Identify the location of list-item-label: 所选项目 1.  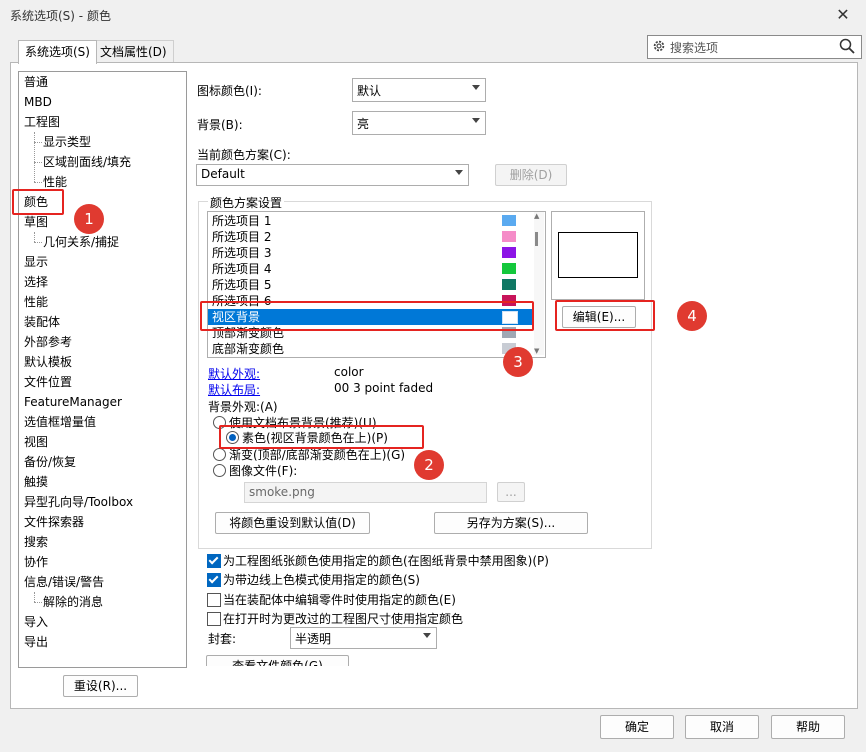
(242, 221).